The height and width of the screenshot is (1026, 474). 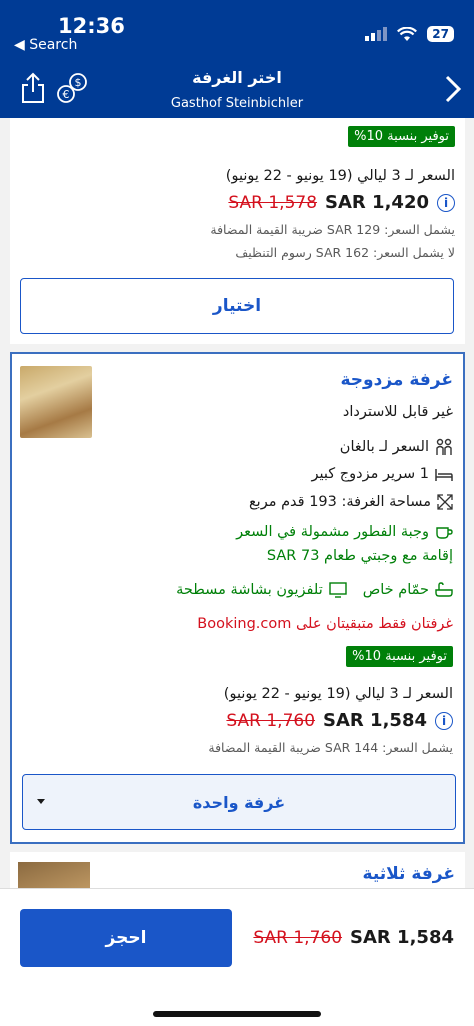 I want to click on room-quantity-select: غرفة واحدة, so click(x=239, y=802).